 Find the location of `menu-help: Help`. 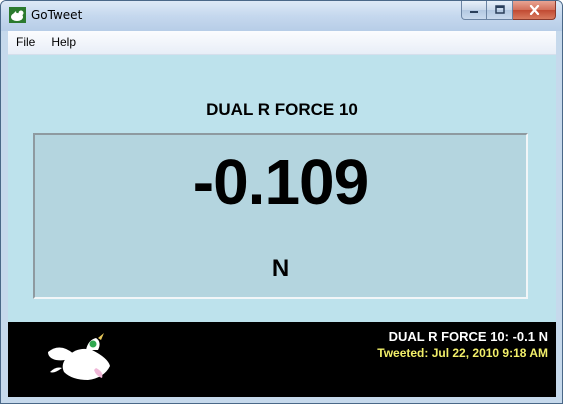

menu-help: Help is located at coordinates (63, 42).